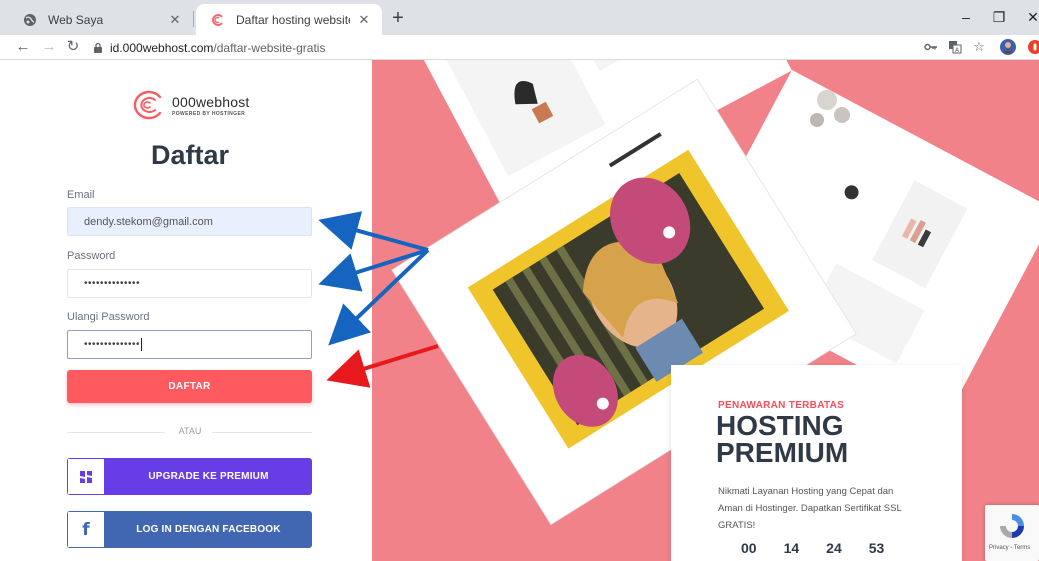 The height and width of the screenshot is (561, 1039). What do you see at coordinates (966, 17) in the screenshot?
I see `minimize-icon: –` at bounding box center [966, 17].